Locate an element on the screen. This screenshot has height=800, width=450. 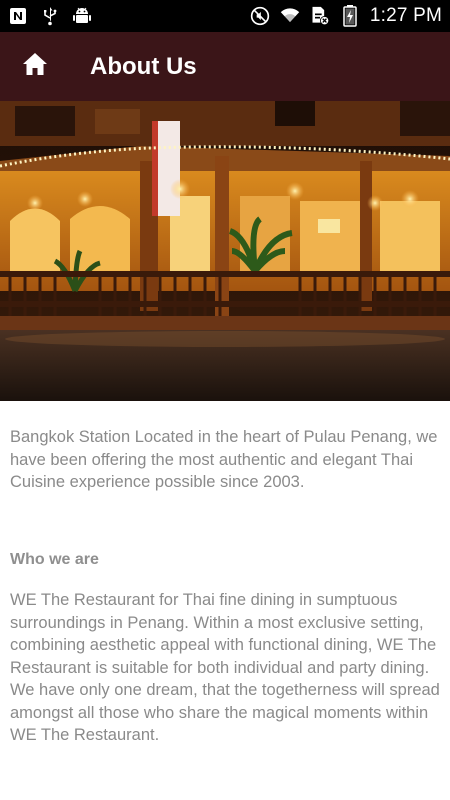
notification-n-icon is located at coordinates (18, 16).